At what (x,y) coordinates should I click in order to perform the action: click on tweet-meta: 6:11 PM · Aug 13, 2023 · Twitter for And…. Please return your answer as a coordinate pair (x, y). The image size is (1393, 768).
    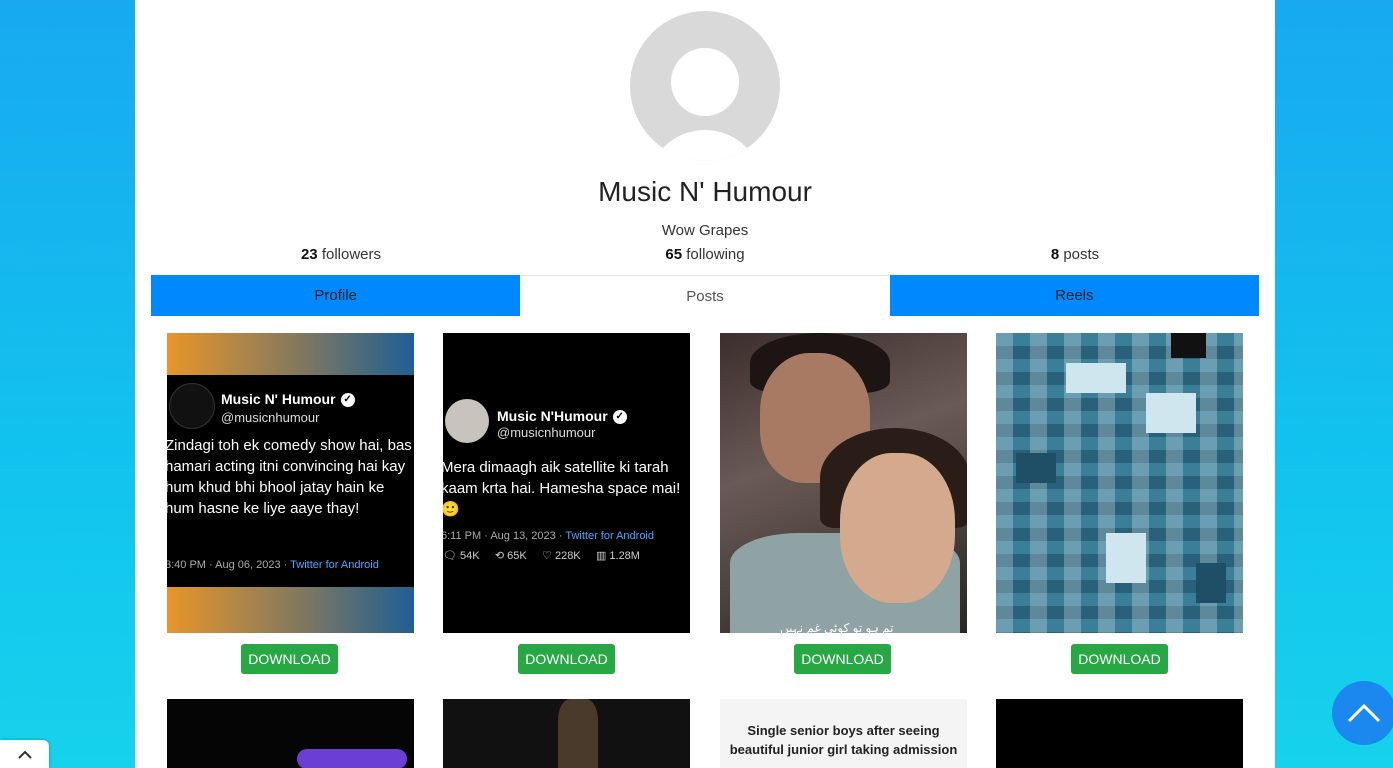
    Looking at the image, I should click on (548, 536).